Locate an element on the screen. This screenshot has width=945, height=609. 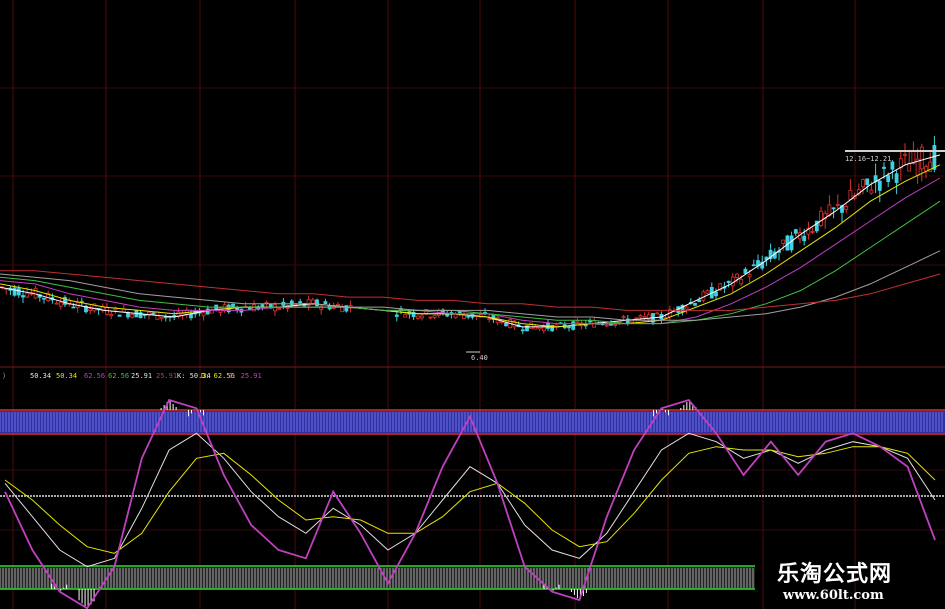
kdj-label-3: 62.56 is located at coordinates (95, 376).